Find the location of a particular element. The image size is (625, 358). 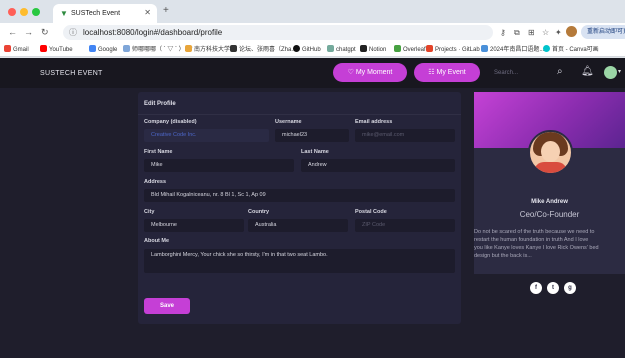

key-icon: ⚷ is located at coordinates (503, 32).